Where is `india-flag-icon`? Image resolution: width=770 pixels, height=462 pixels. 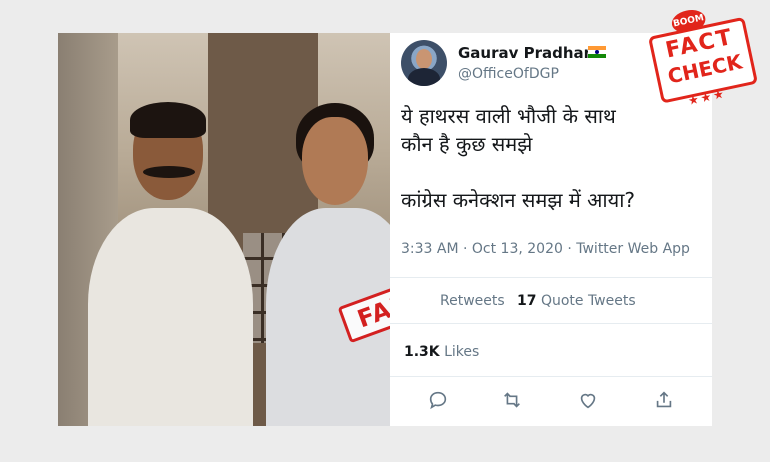
india-flag-icon is located at coordinates (597, 52).